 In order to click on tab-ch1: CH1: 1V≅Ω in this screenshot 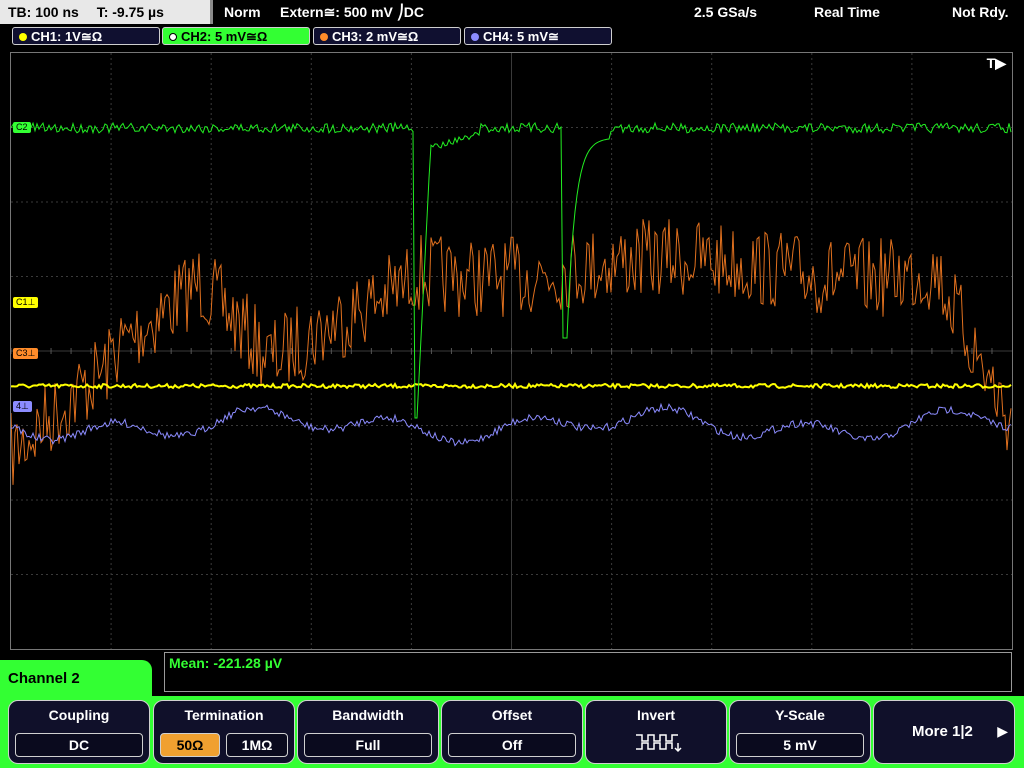, I will do `click(86, 36)`.